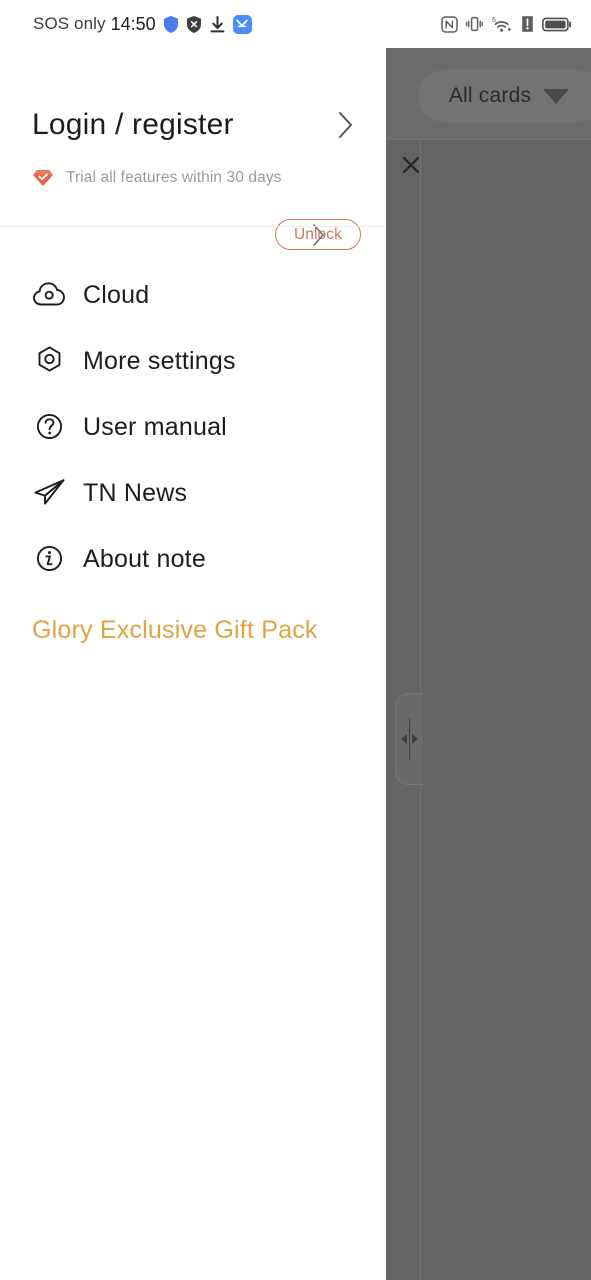 This screenshot has width=591, height=1280. I want to click on info-circle-icon, so click(51, 559).